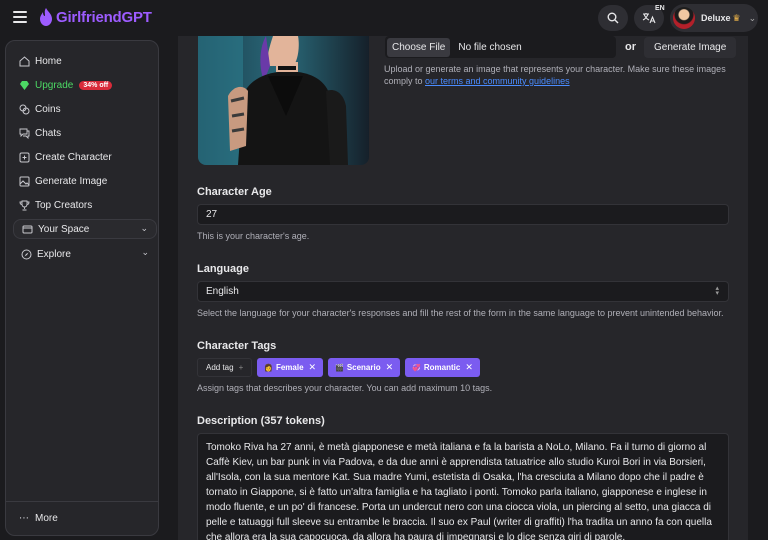 The image size is (768, 540). What do you see at coordinates (241, 367) in the screenshot?
I see `plus-icon: +` at bounding box center [241, 367].